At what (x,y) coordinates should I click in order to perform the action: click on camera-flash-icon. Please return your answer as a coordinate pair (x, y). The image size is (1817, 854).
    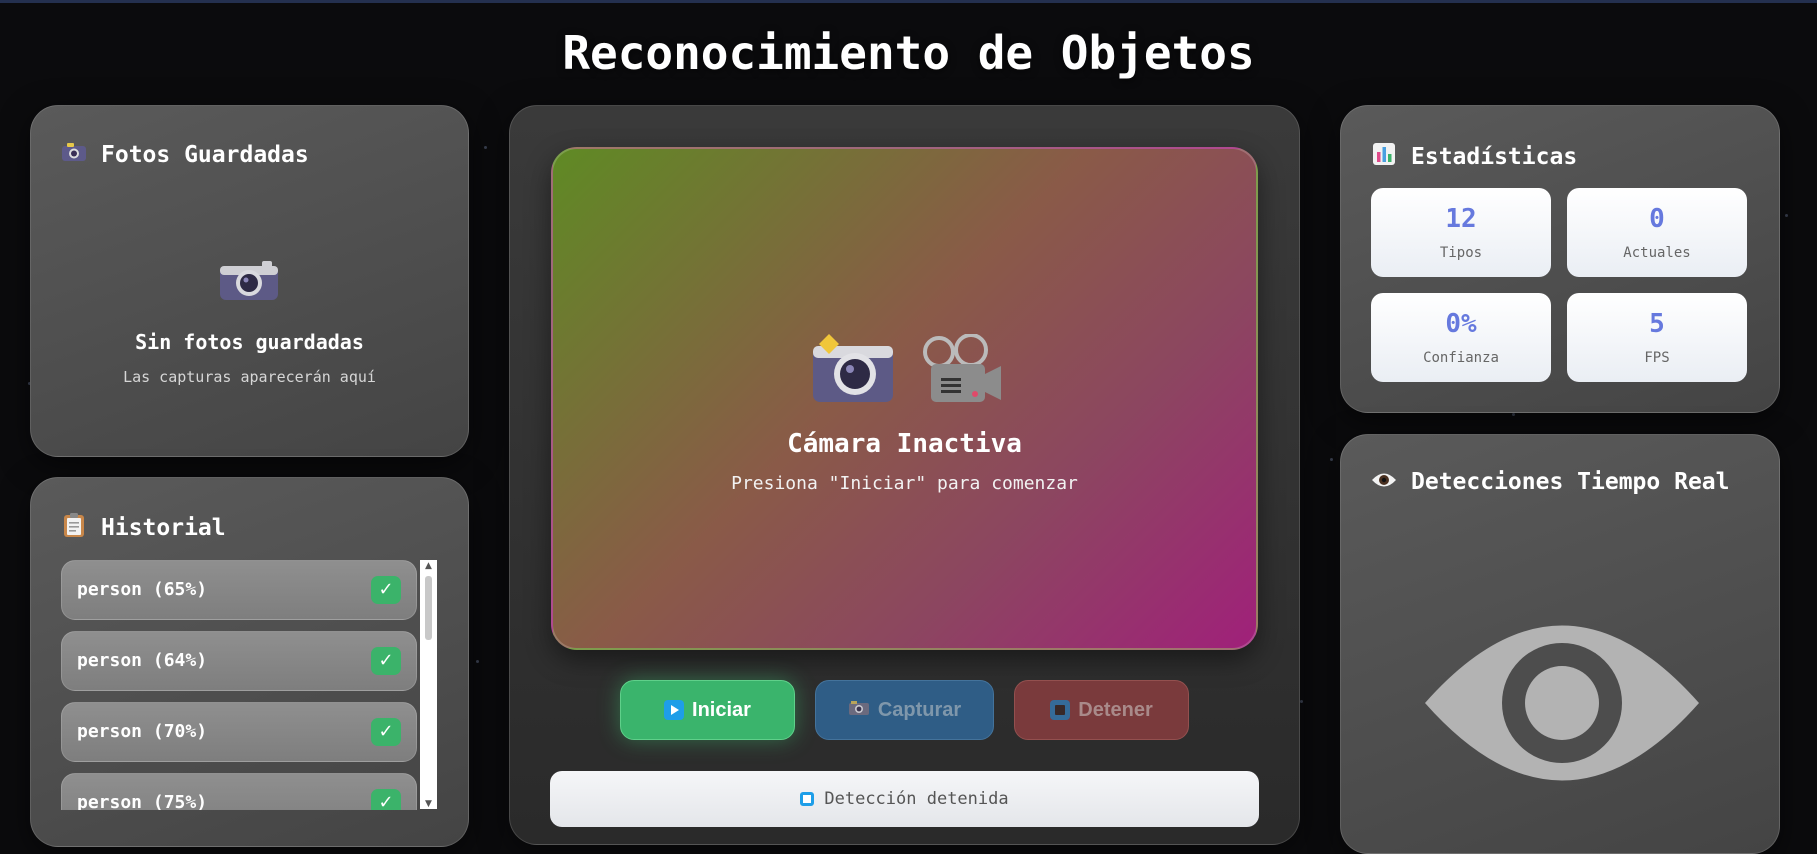
    Looking at the image, I should click on (853, 368).